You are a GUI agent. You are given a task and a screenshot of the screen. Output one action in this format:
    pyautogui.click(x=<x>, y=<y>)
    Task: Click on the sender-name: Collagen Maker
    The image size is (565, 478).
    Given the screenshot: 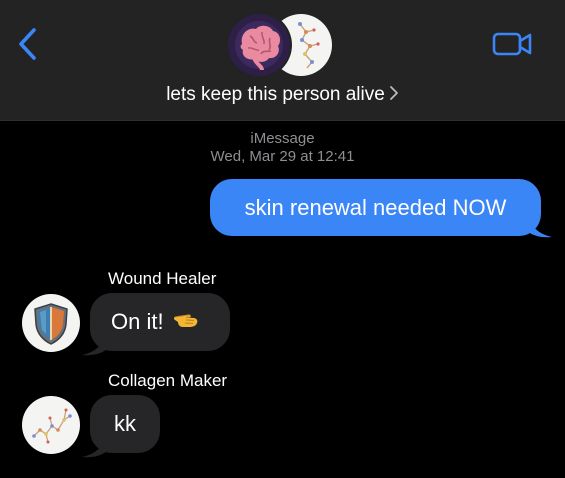 What is the action you would take?
    pyautogui.click(x=168, y=380)
    